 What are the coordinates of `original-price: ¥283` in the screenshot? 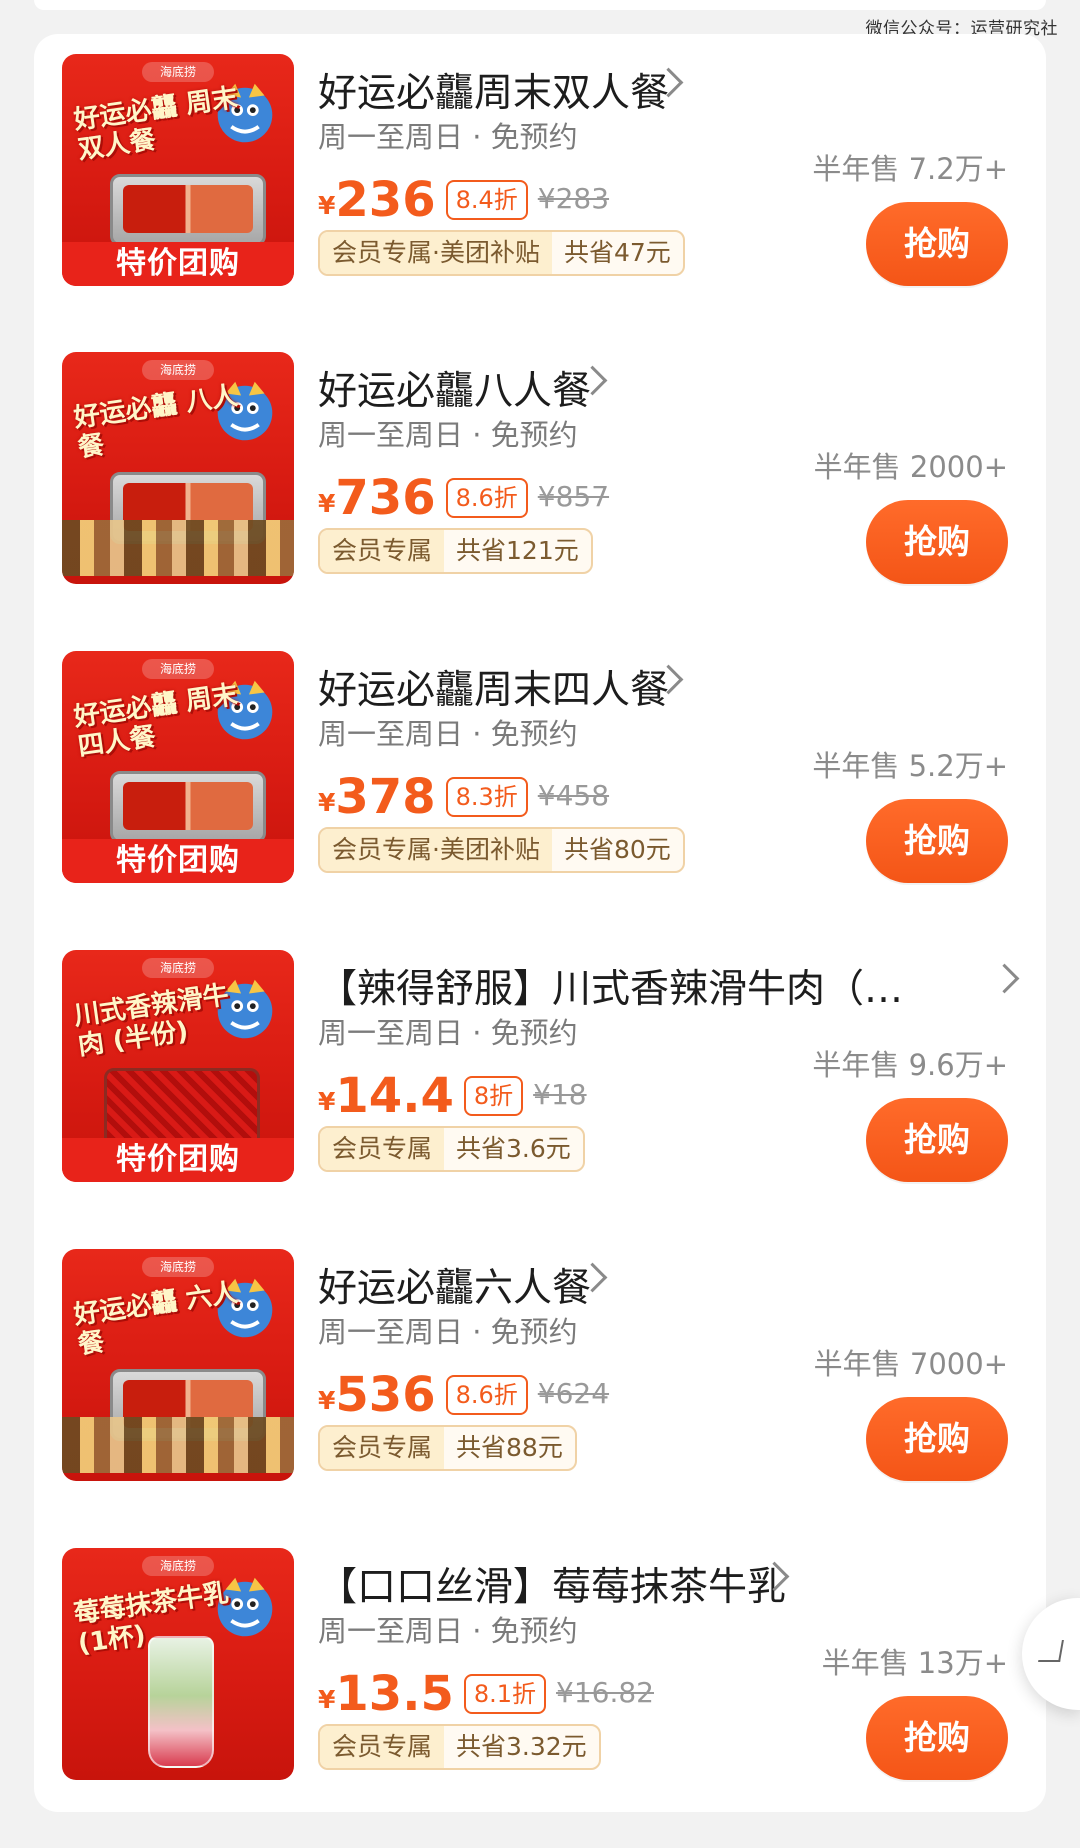 It's located at (573, 198).